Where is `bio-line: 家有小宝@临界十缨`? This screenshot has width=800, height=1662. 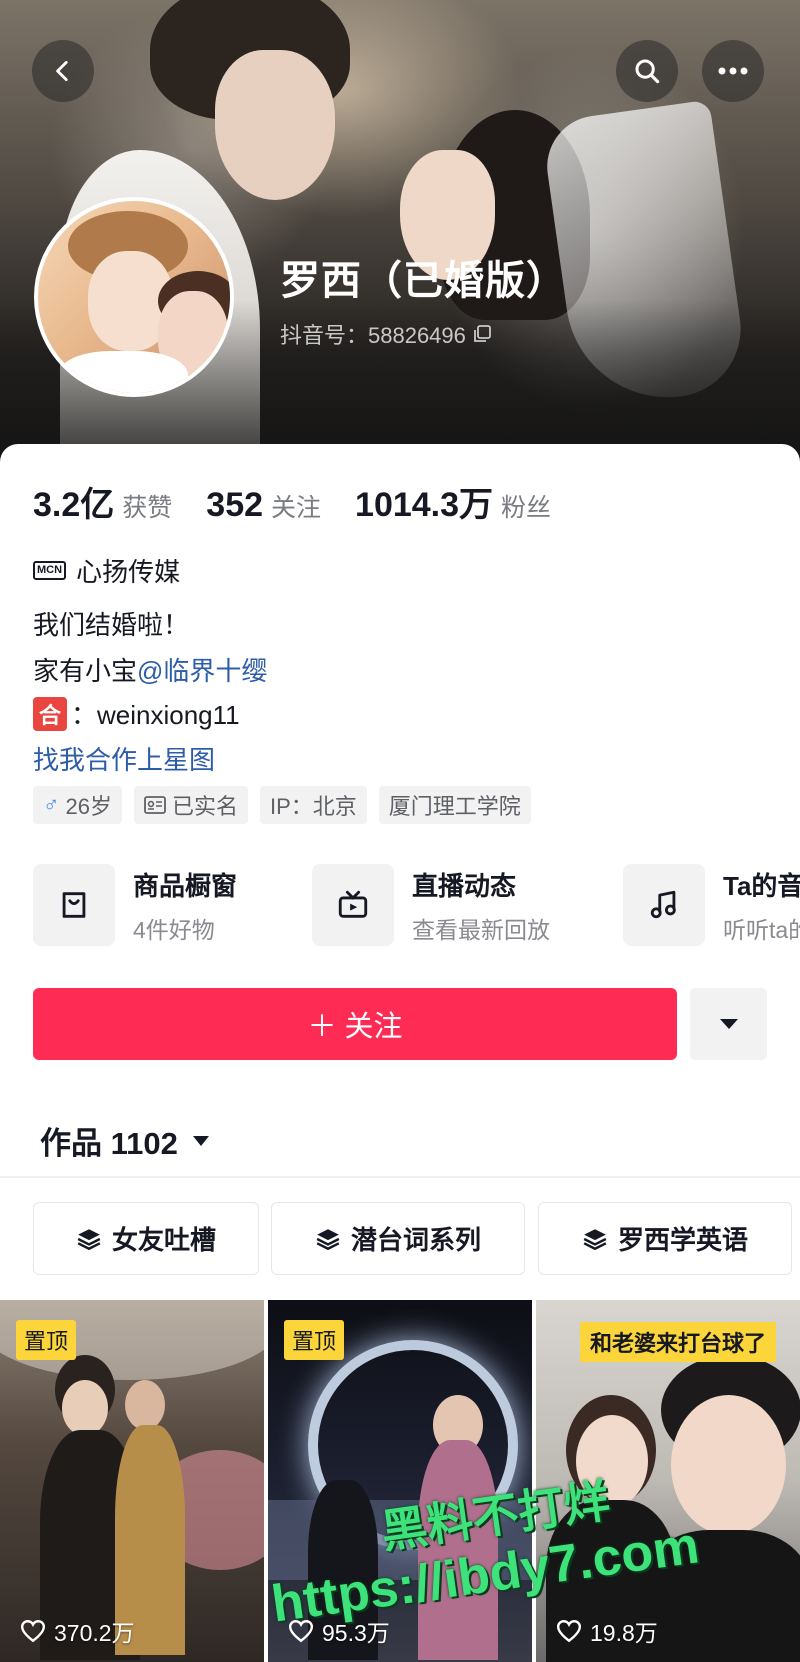 bio-line: 家有小宝@临界十缨 is located at coordinates (150, 669).